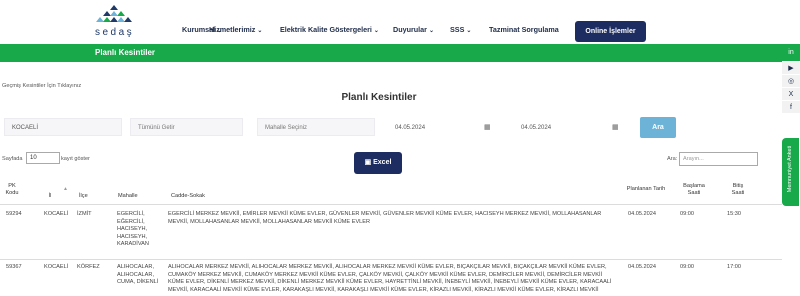 The image size is (800, 296). I want to click on cell-bitis: 17:00, so click(734, 267).